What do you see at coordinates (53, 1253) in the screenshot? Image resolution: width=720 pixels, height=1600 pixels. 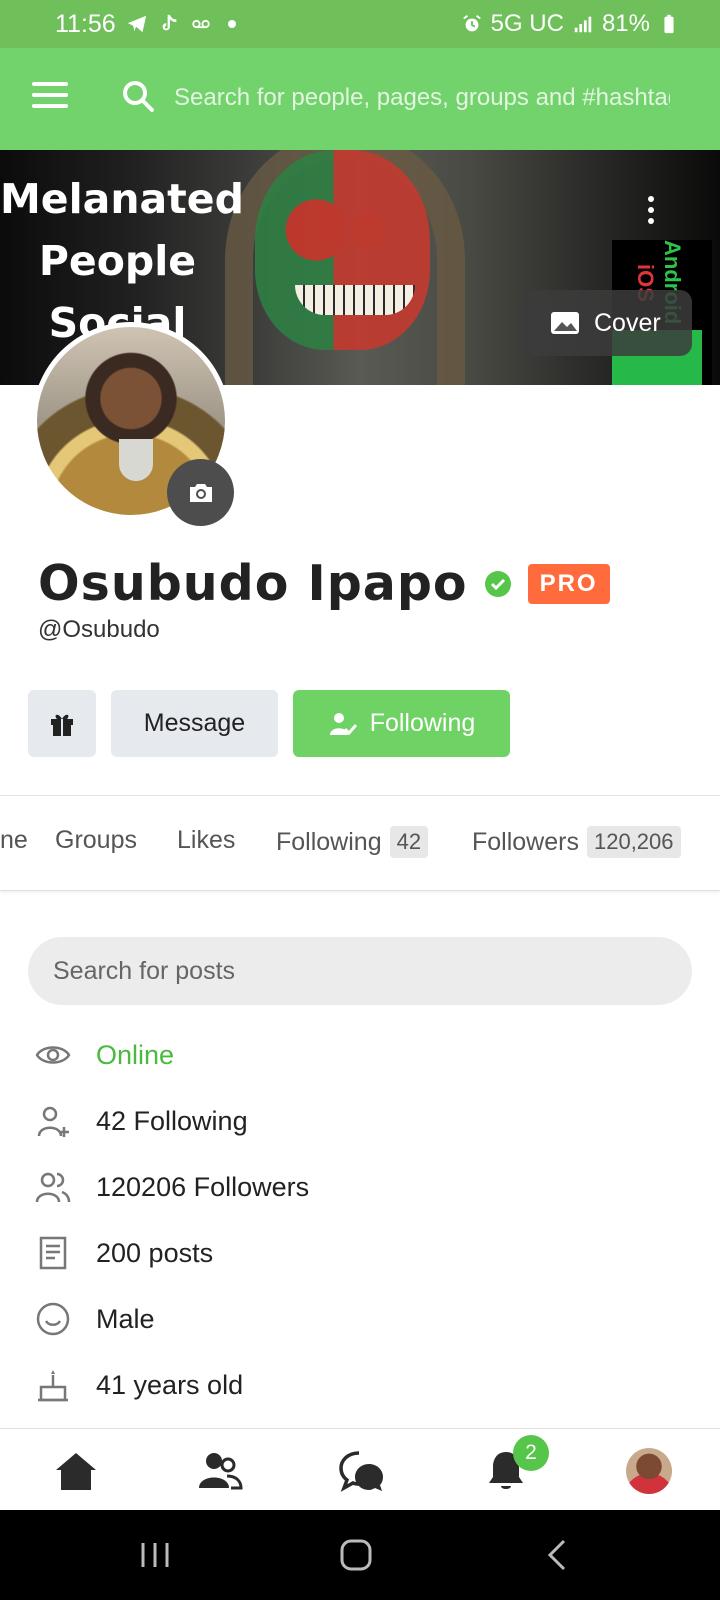 I see `document-icon` at bounding box center [53, 1253].